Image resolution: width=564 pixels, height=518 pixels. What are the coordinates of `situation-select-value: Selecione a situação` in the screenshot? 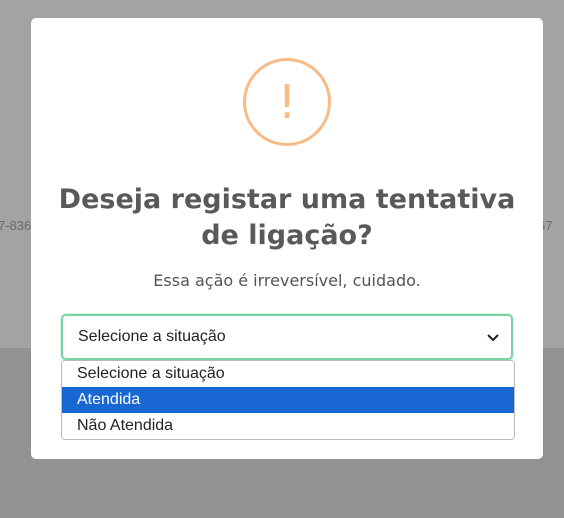 It's located at (152, 336).